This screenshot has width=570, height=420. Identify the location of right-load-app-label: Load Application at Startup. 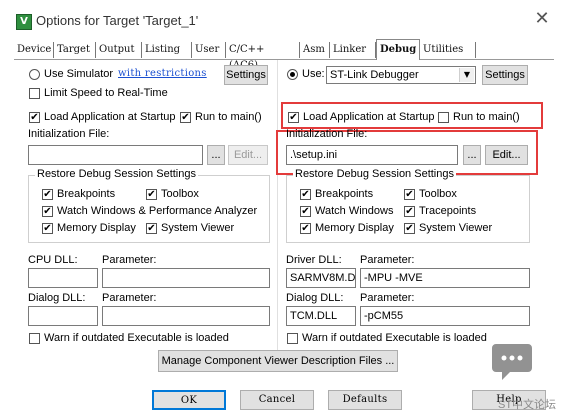
(369, 117).